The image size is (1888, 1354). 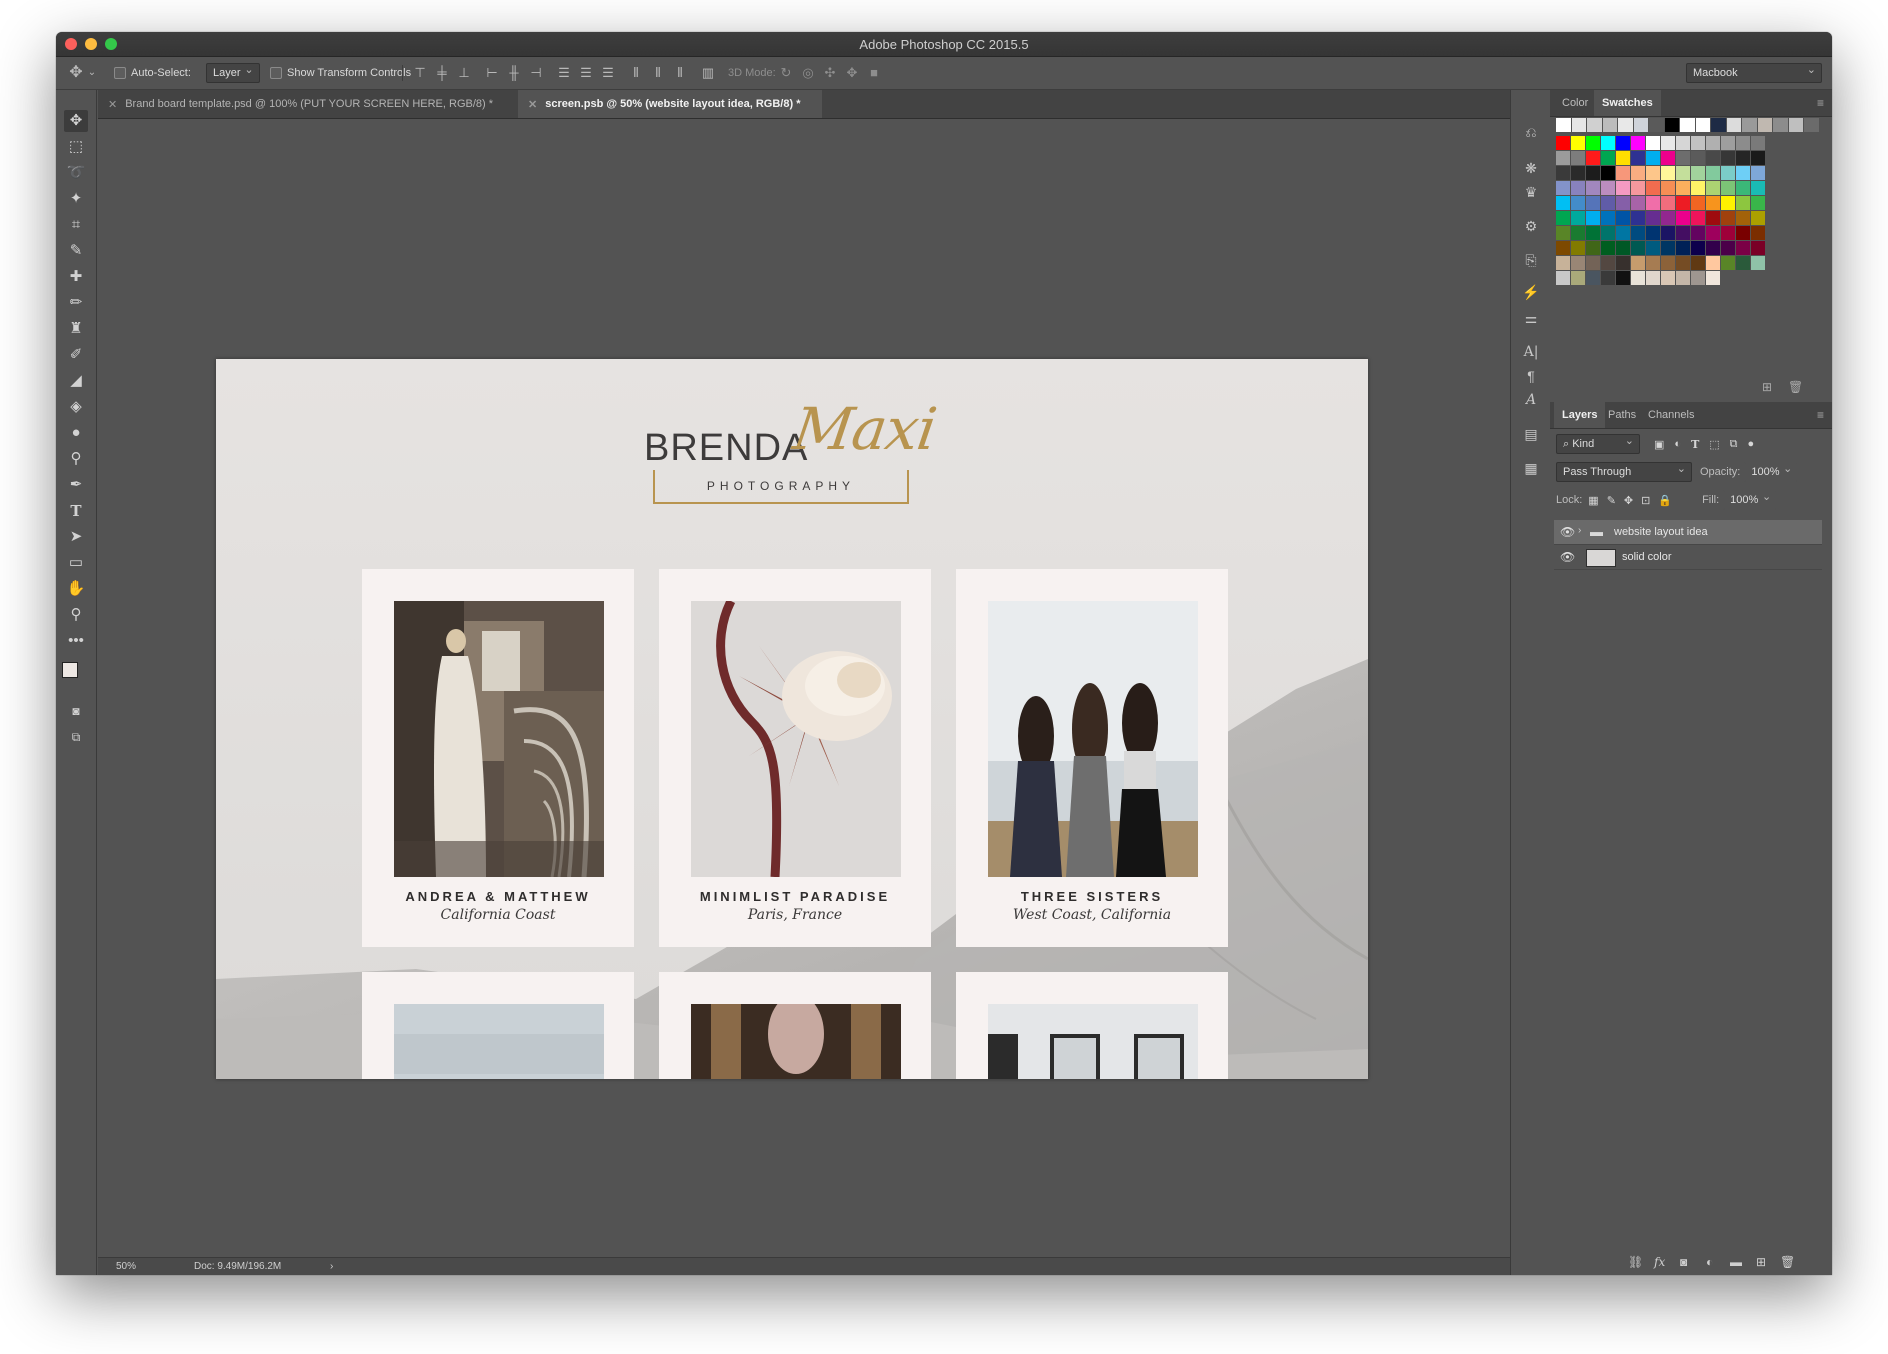 What do you see at coordinates (76, 225) in the screenshot?
I see `crop-tool-icon: ⌗` at bounding box center [76, 225].